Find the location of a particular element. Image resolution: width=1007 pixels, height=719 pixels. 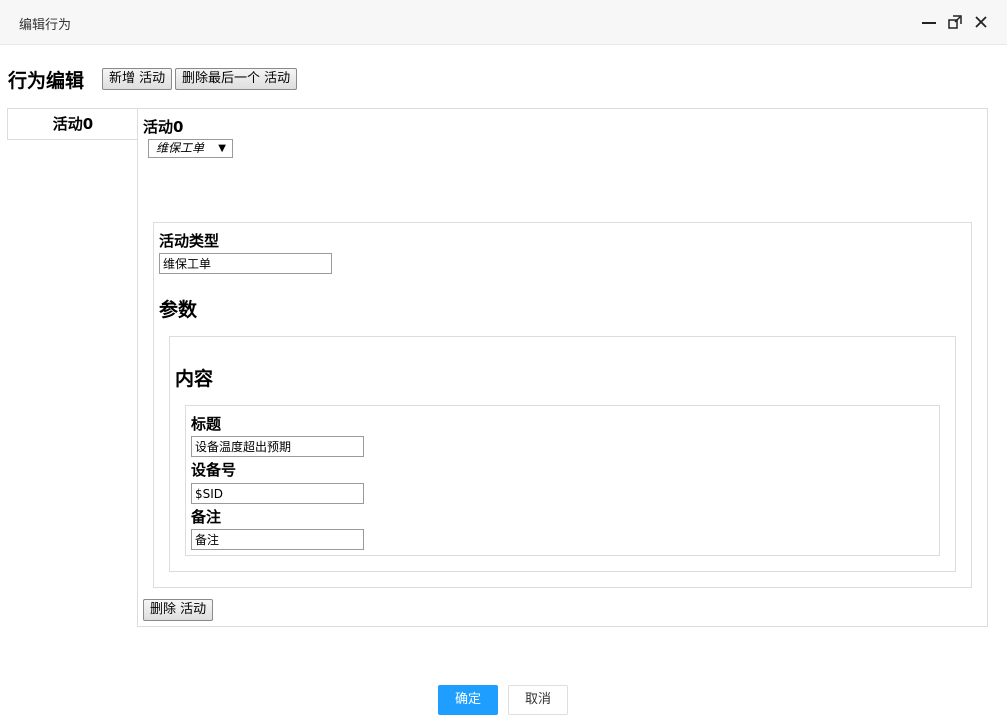

content-label: 内容 is located at coordinates (194, 379).